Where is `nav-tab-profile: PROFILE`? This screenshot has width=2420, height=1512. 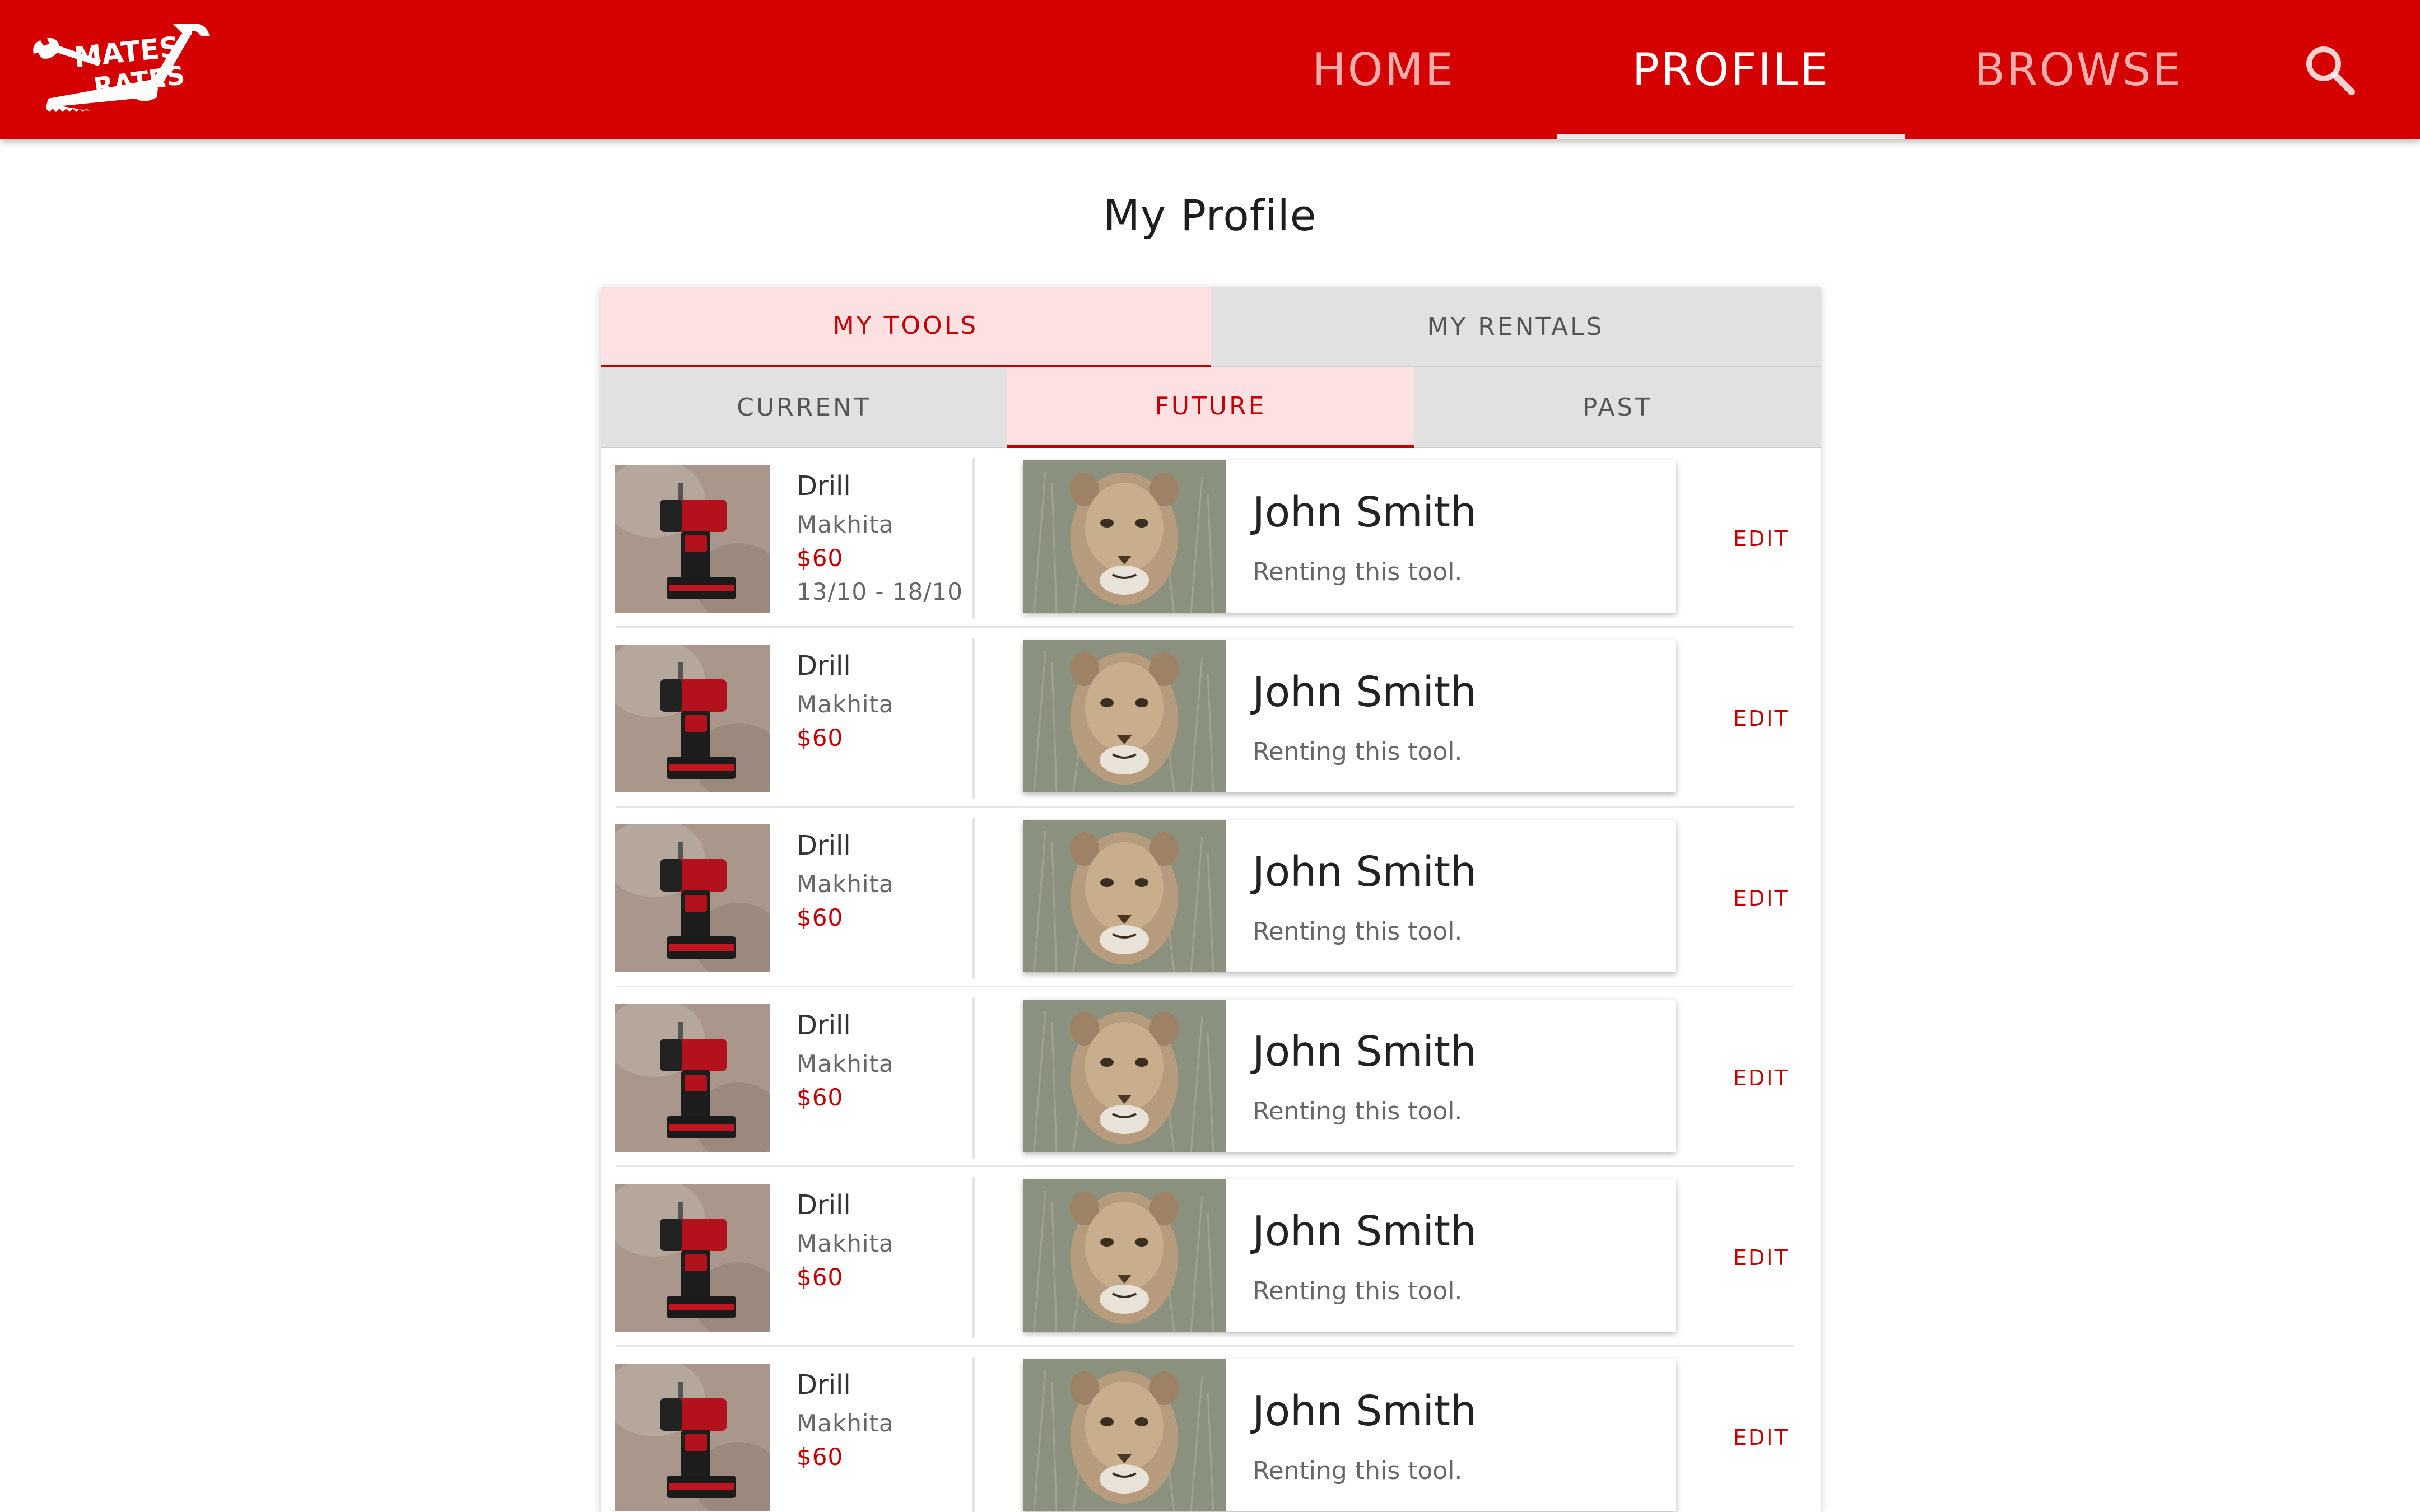 nav-tab-profile: PROFILE is located at coordinates (1731, 70).